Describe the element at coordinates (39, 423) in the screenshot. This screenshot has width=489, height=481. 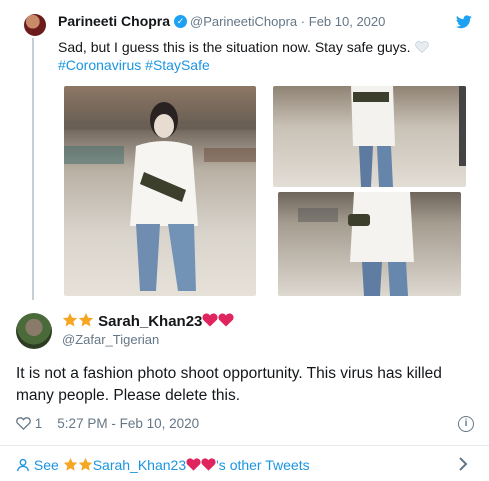
I see `like-count: 1` at that location.